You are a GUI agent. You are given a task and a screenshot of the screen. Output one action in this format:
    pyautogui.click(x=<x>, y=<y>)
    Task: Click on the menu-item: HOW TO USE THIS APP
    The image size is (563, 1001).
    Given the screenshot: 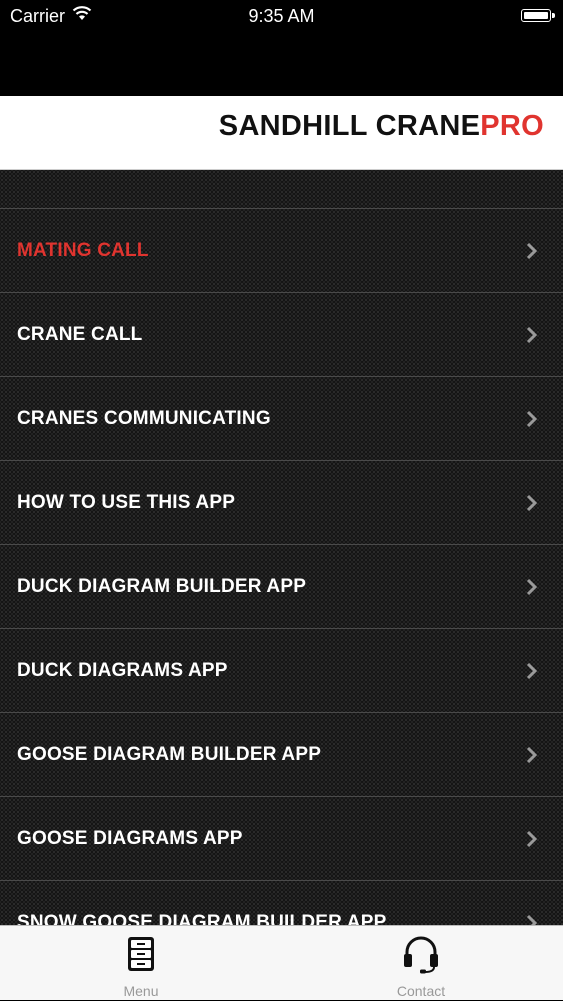 What is the action you would take?
    pyautogui.click(x=281, y=503)
    